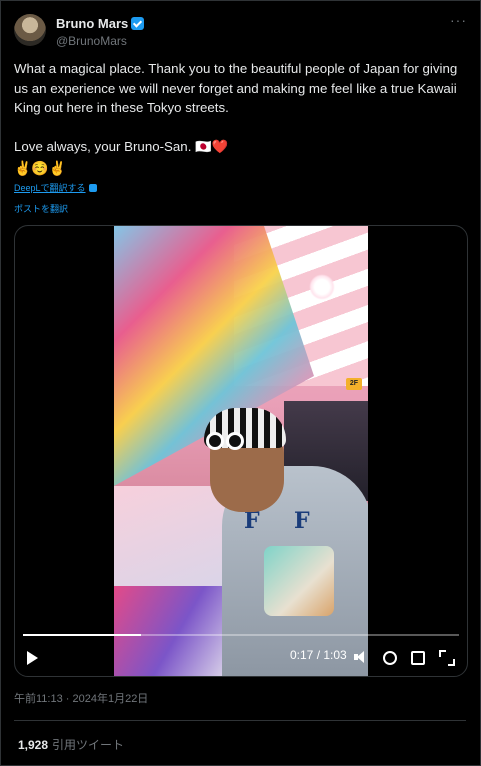  What do you see at coordinates (361, 657) in the screenshot?
I see `volume-icon` at bounding box center [361, 657].